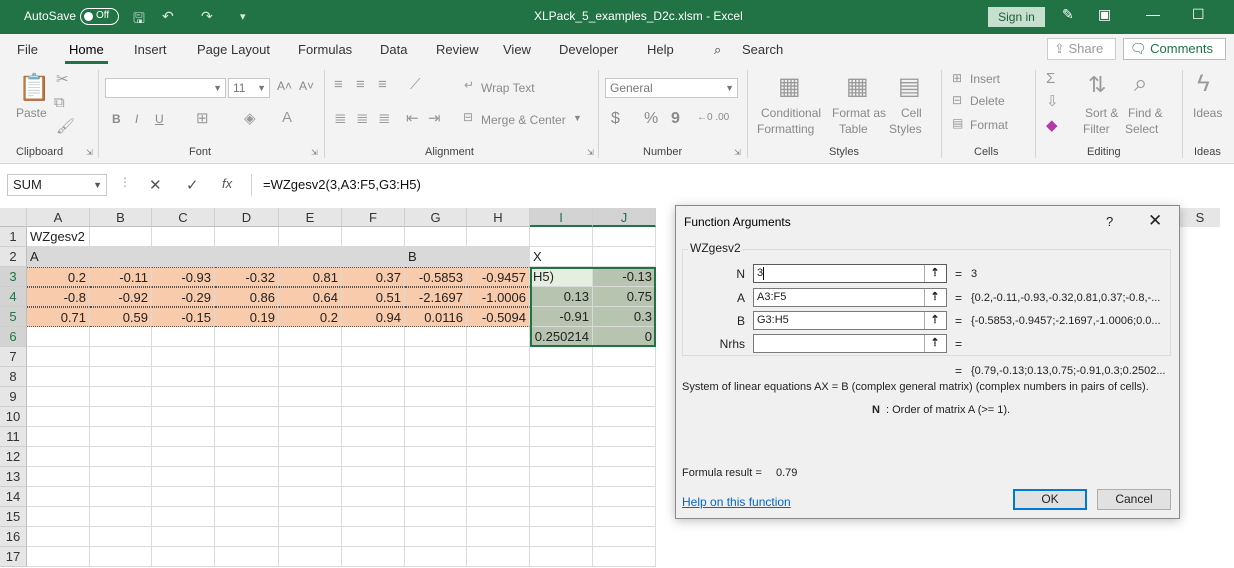  I want to click on ok-button: OK, so click(1050, 499).